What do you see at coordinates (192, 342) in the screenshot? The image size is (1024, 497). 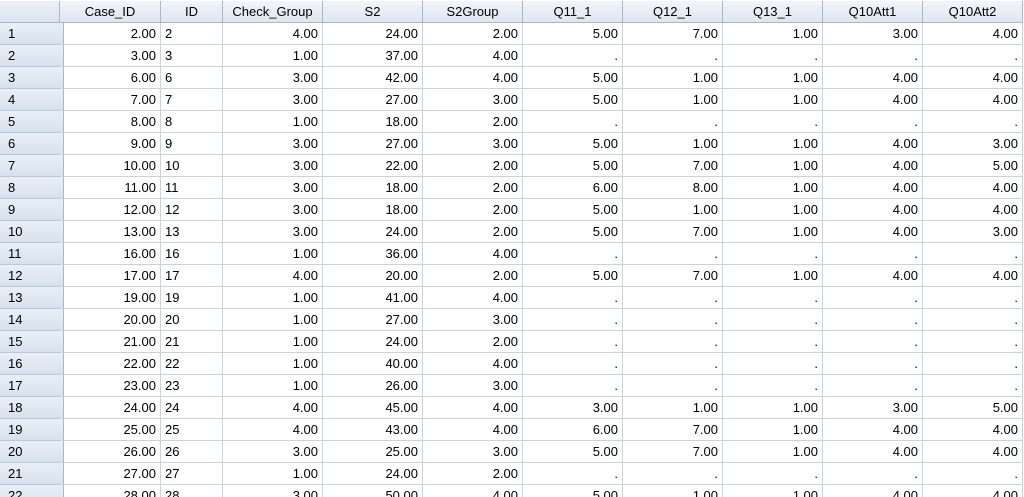 I see `table-cell: 21` at bounding box center [192, 342].